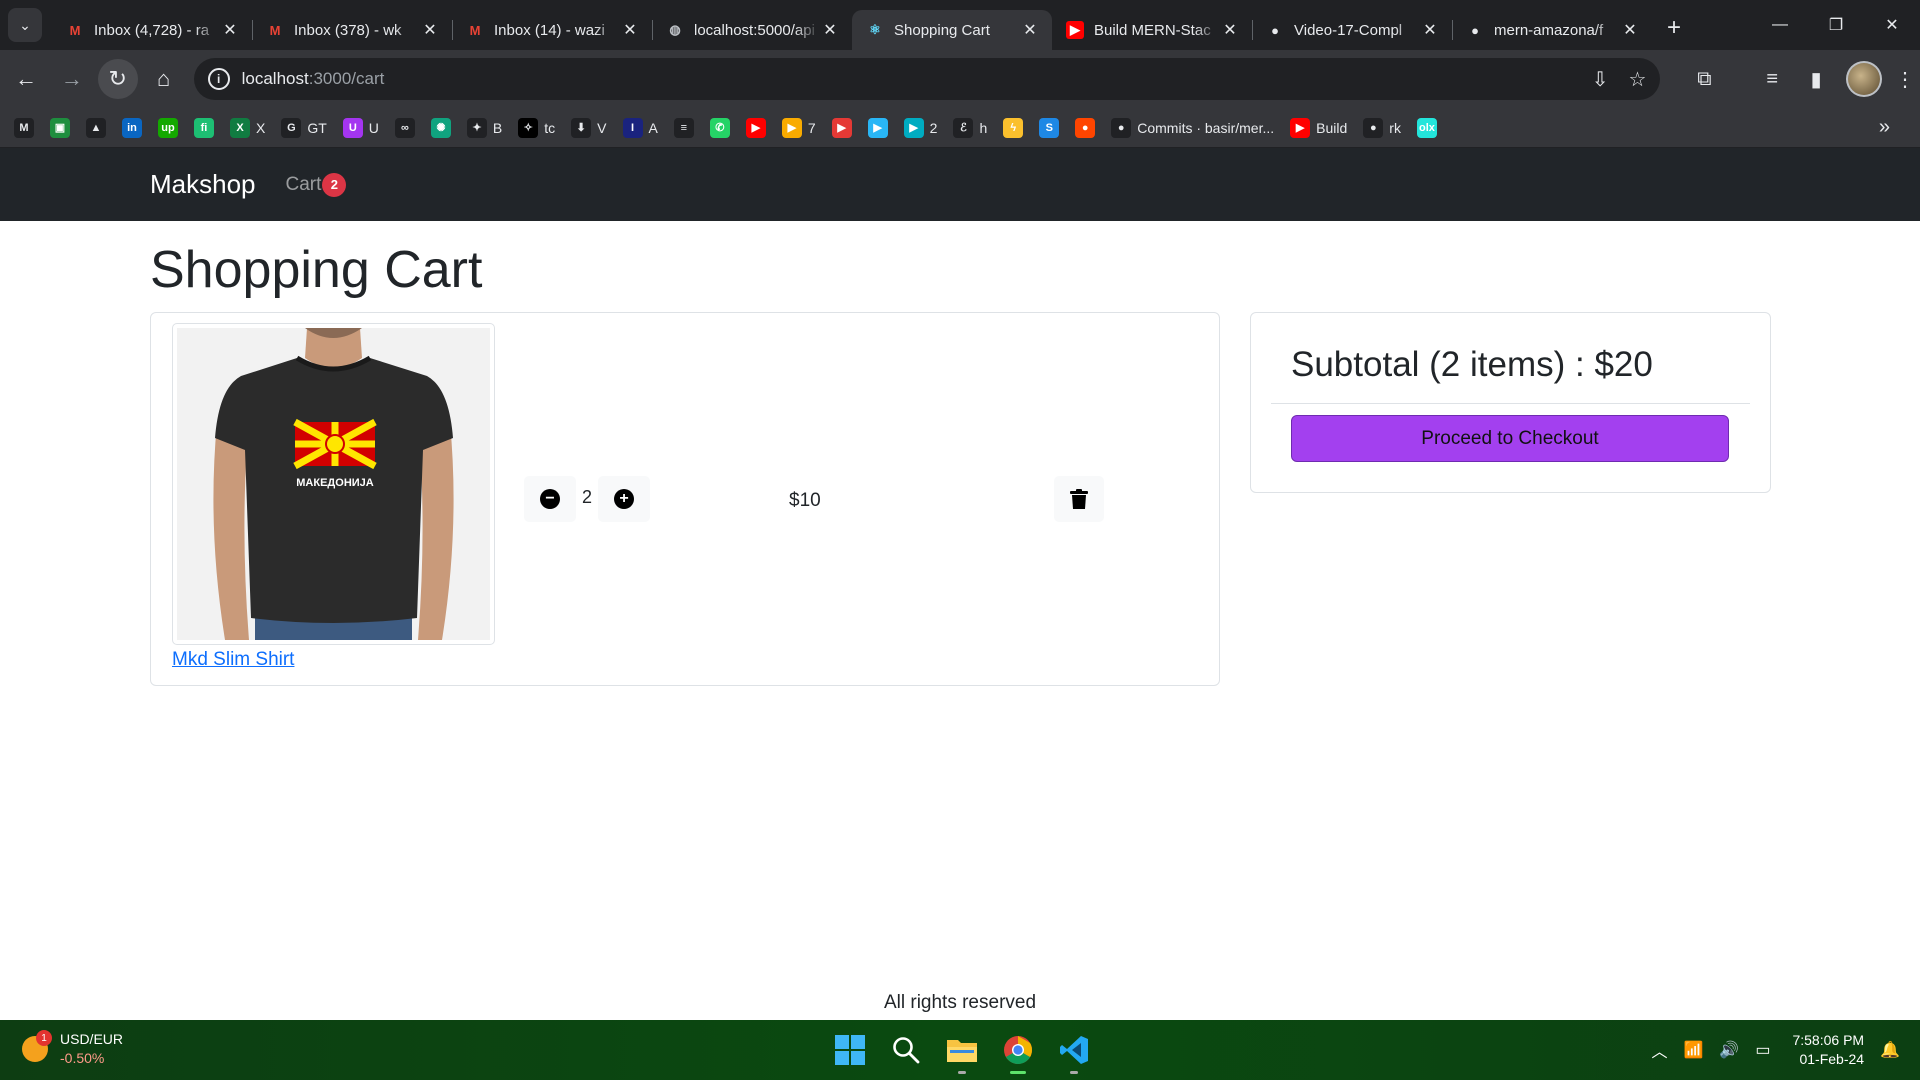 The height and width of the screenshot is (1080, 1920). Describe the element at coordinates (1659, 1050) in the screenshot. I see `show-hidden-icons-chevron-icon: ︿` at that location.